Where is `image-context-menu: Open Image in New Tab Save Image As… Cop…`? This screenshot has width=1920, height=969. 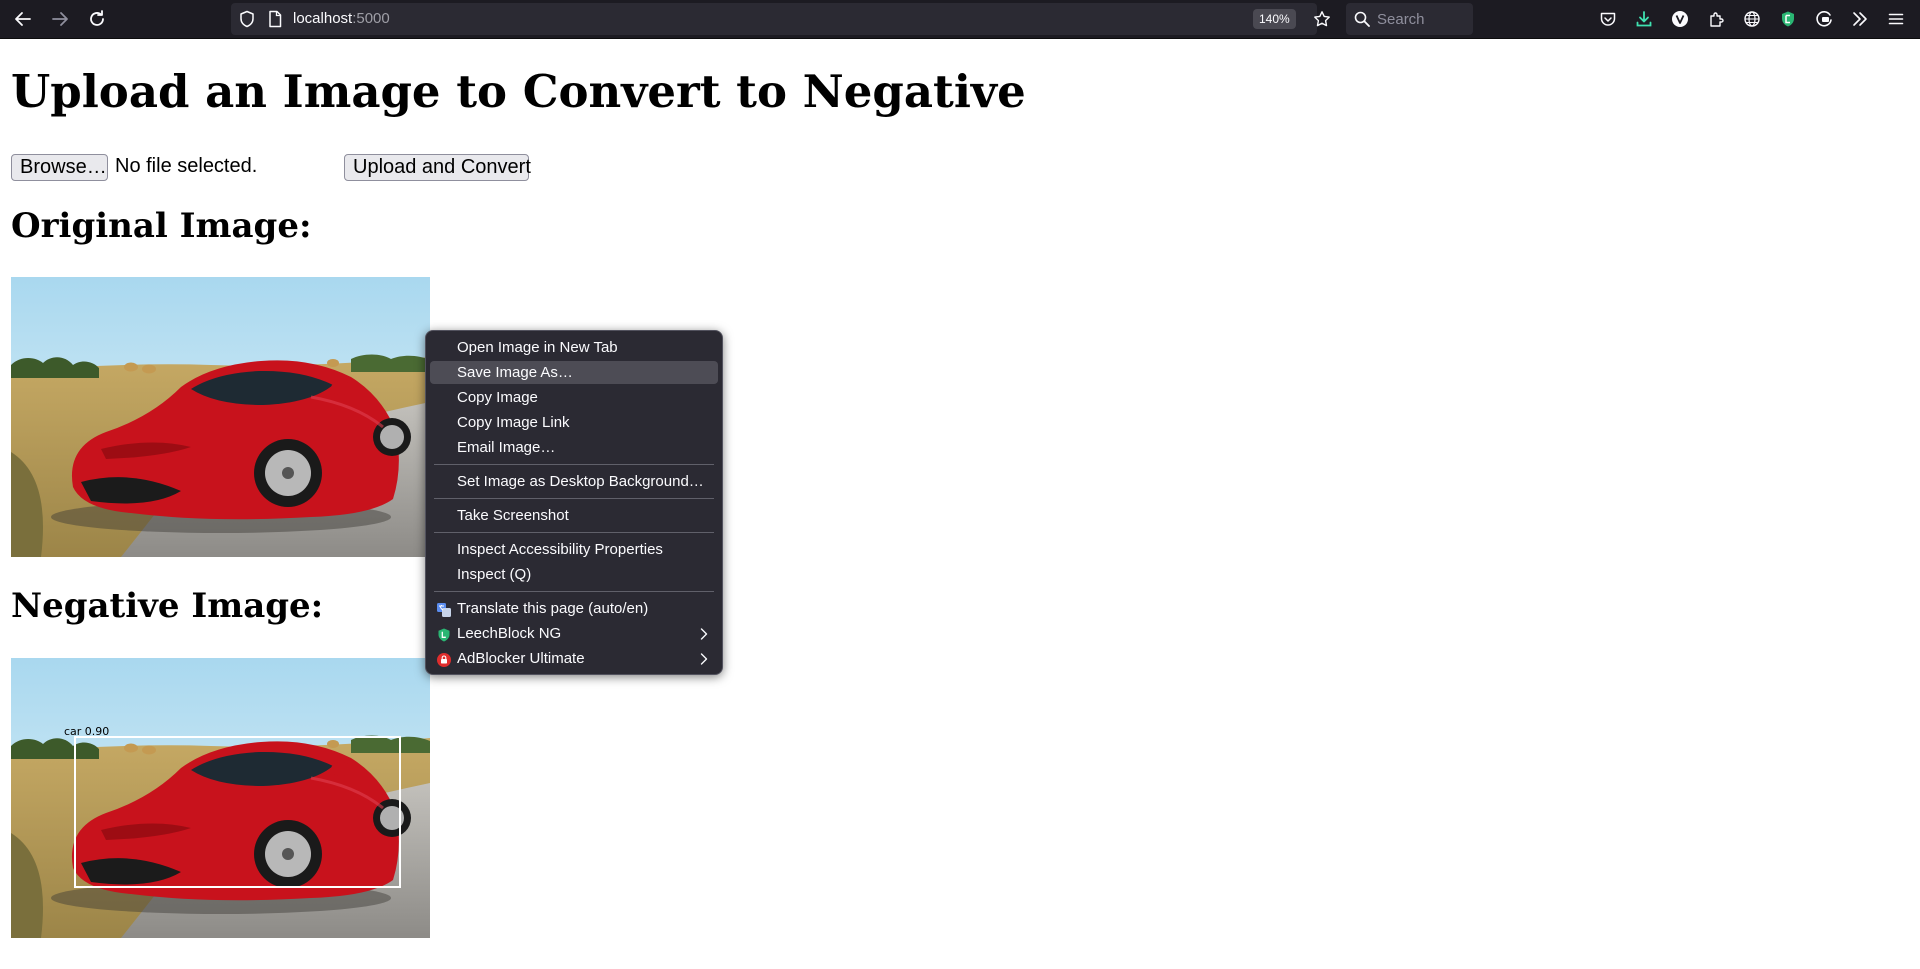
image-context-menu: Open Image in New Tab Save Image As… Cop… is located at coordinates (574, 502).